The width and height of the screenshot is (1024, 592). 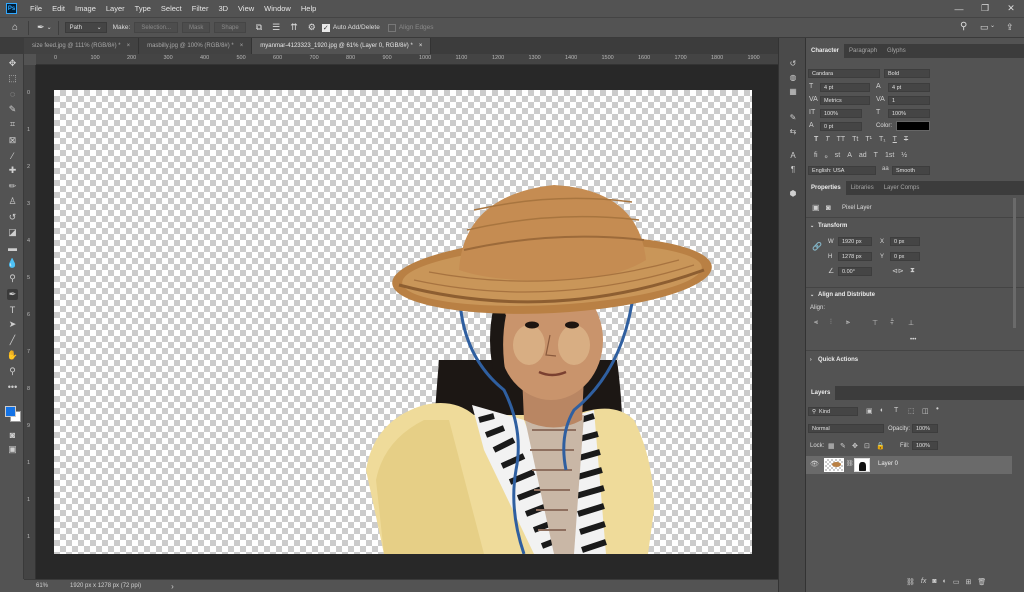 I want to click on path-mode-select: Path ⌄, so click(x=85, y=27).